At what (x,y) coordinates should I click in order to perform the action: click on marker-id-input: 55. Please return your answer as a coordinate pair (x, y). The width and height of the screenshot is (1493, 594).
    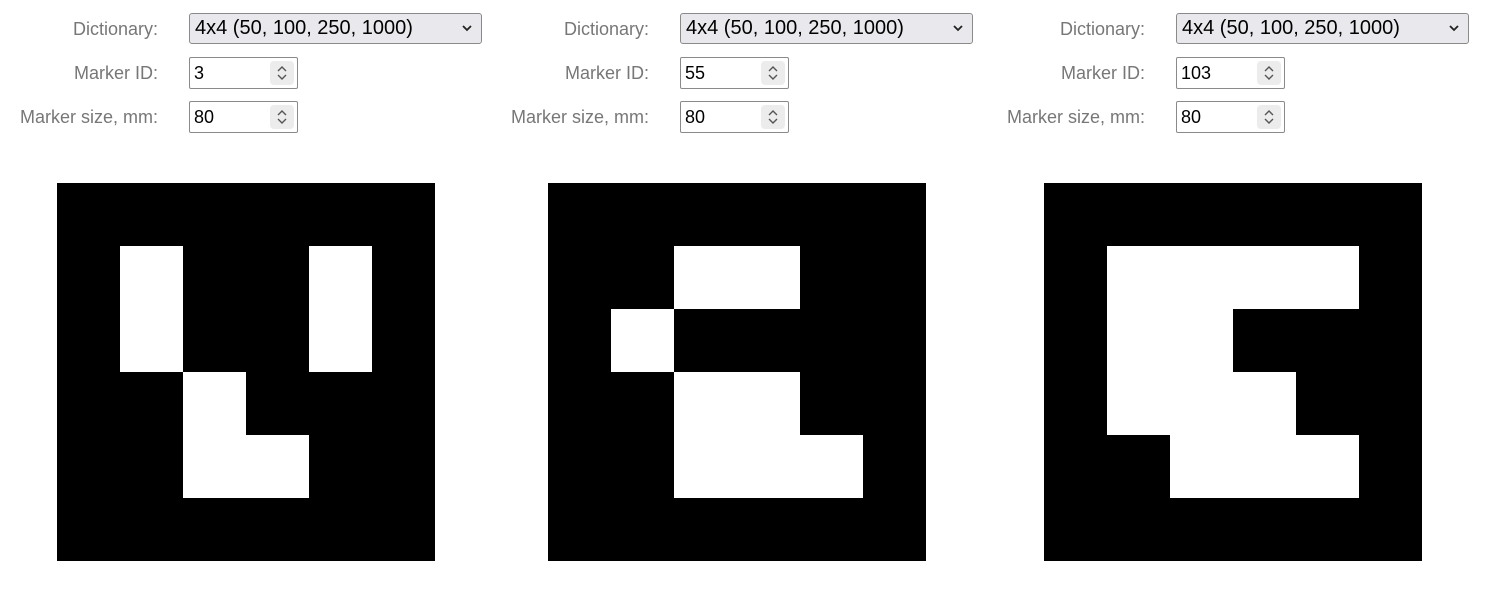
    Looking at the image, I should click on (734, 73).